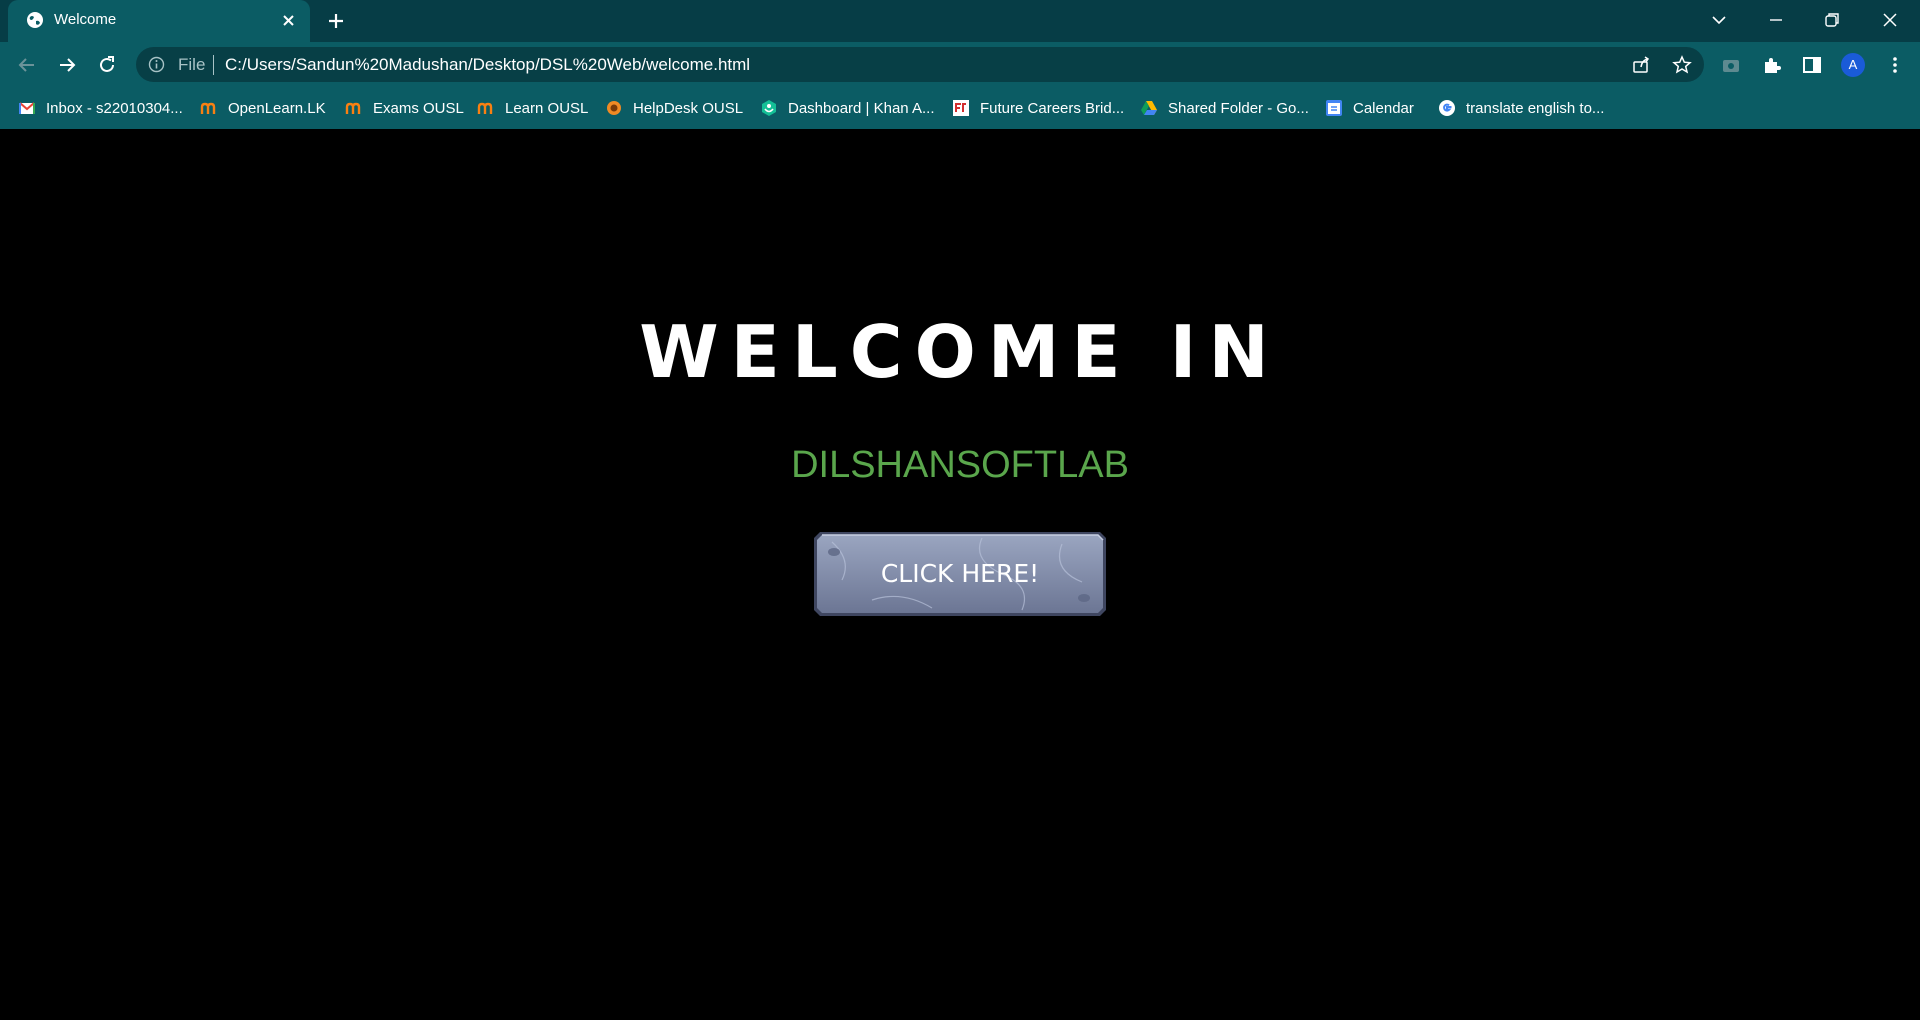 The height and width of the screenshot is (1020, 1920). What do you see at coordinates (1682, 65) in the screenshot?
I see `bookmark-star-icon` at bounding box center [1682, 65].